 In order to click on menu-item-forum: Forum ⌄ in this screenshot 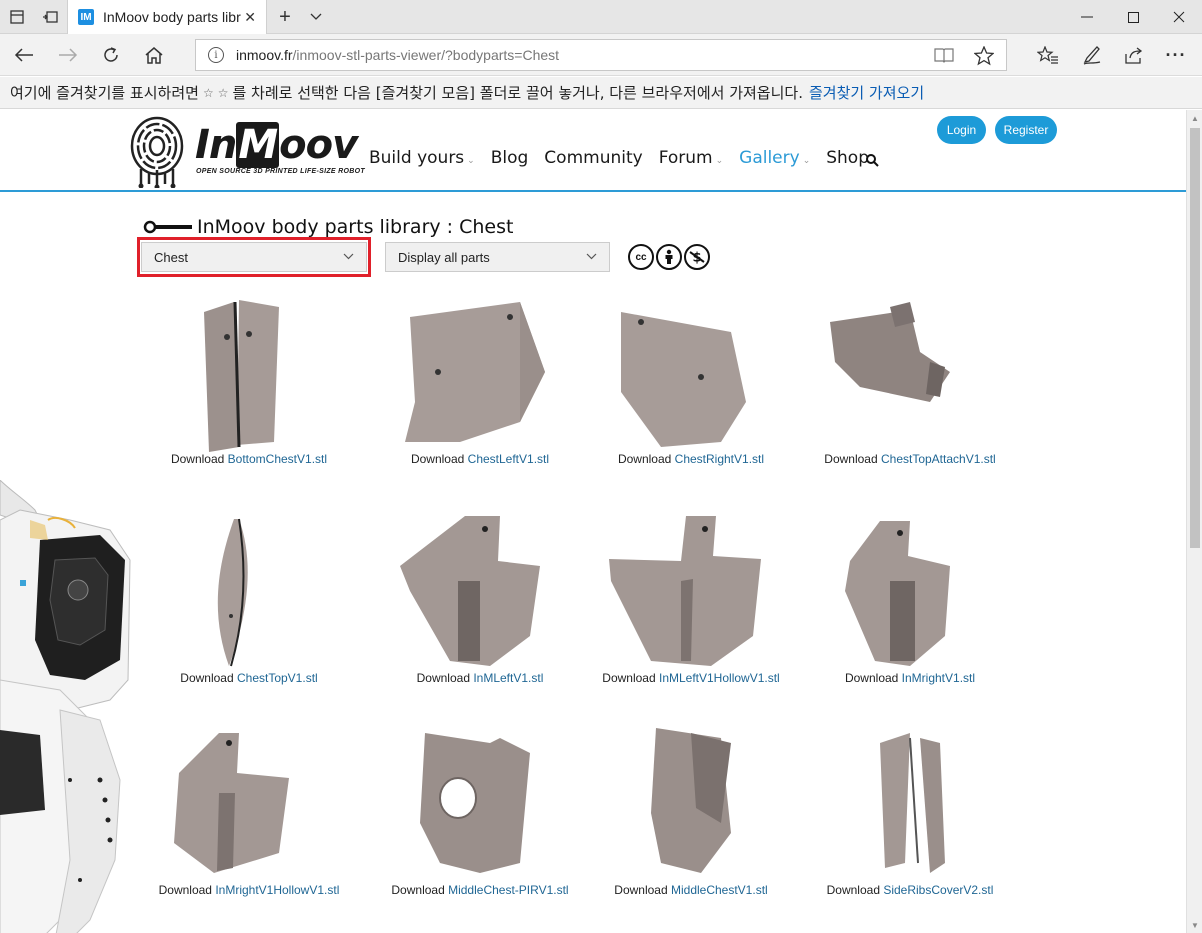, I will do `click(691, 158)`.